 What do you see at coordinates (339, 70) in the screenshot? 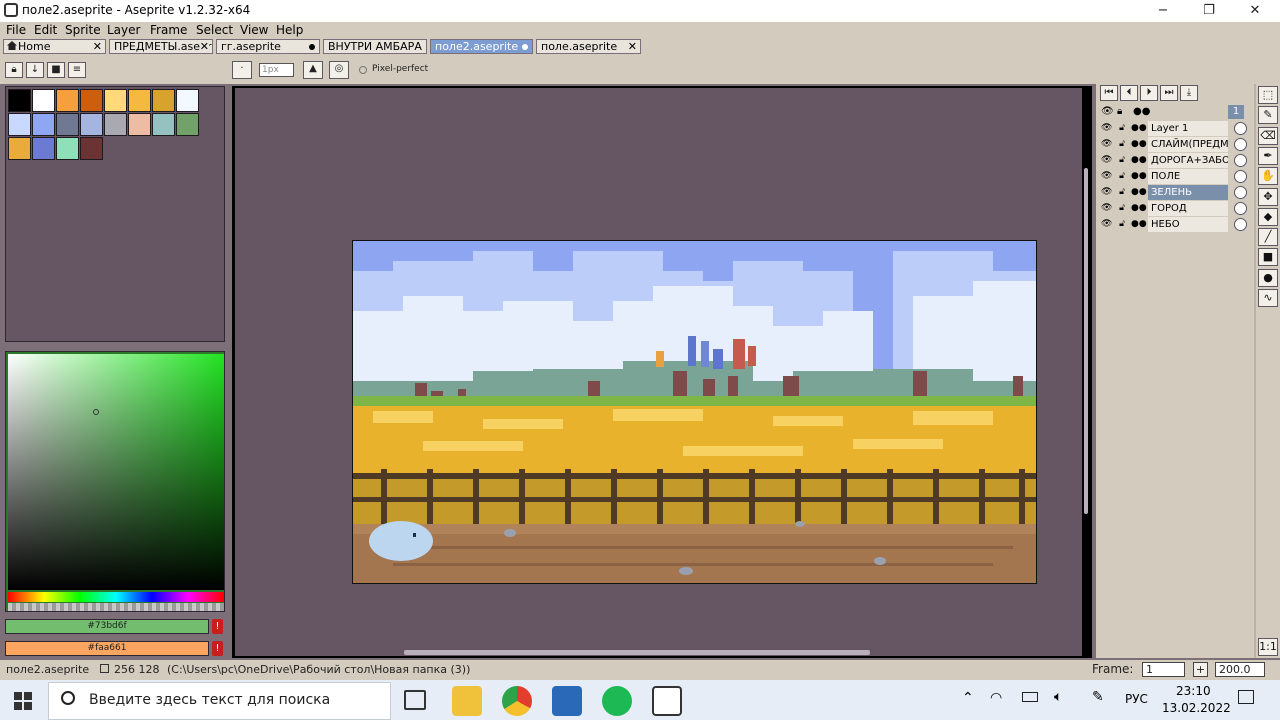
I see `opacity-icon: ◎` at bounding box center [339, 70].